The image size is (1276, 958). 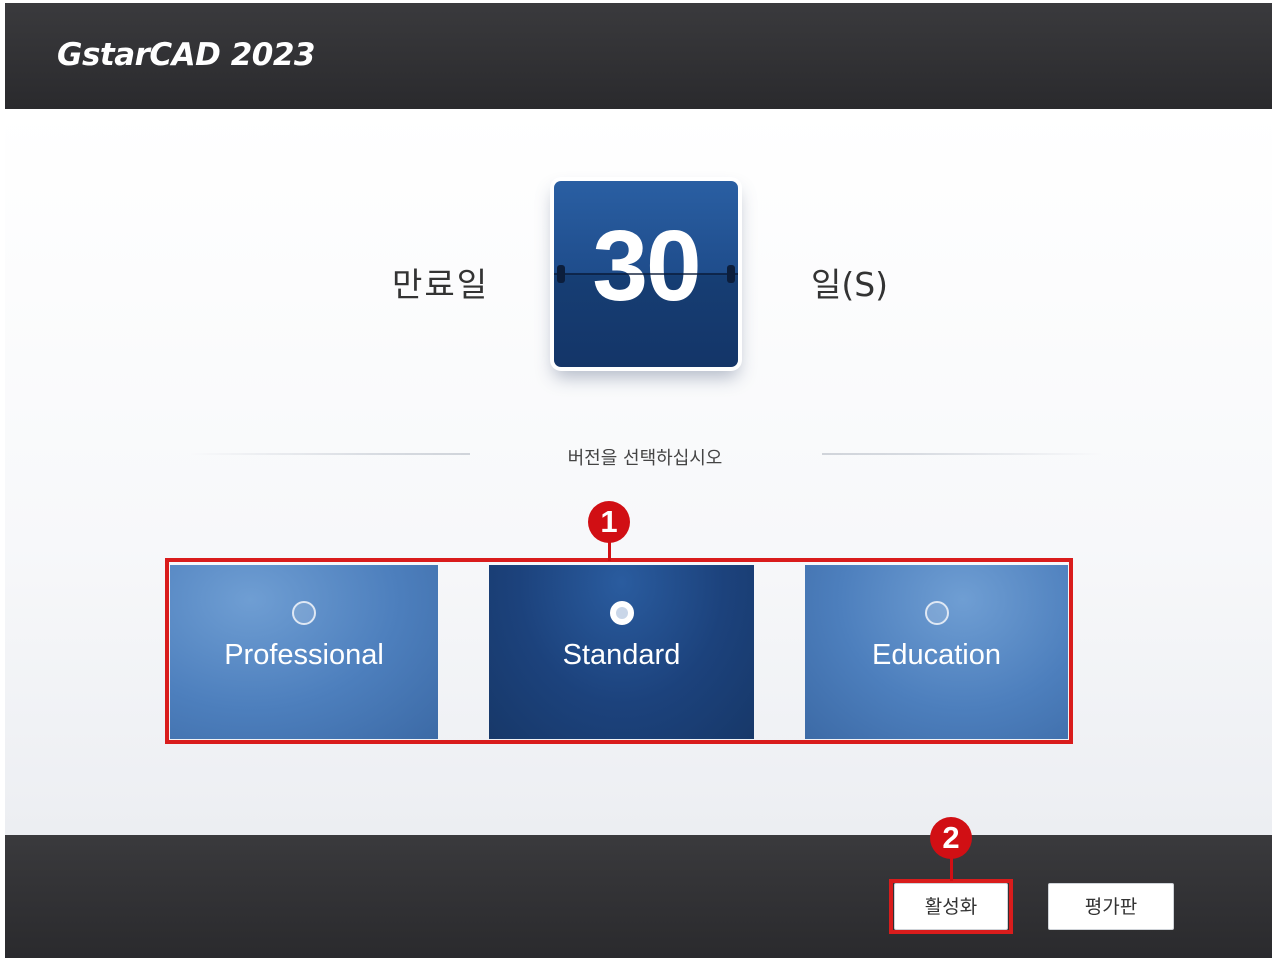 I want to click on callout-2-badge: 2, so click(x=951, y=838).